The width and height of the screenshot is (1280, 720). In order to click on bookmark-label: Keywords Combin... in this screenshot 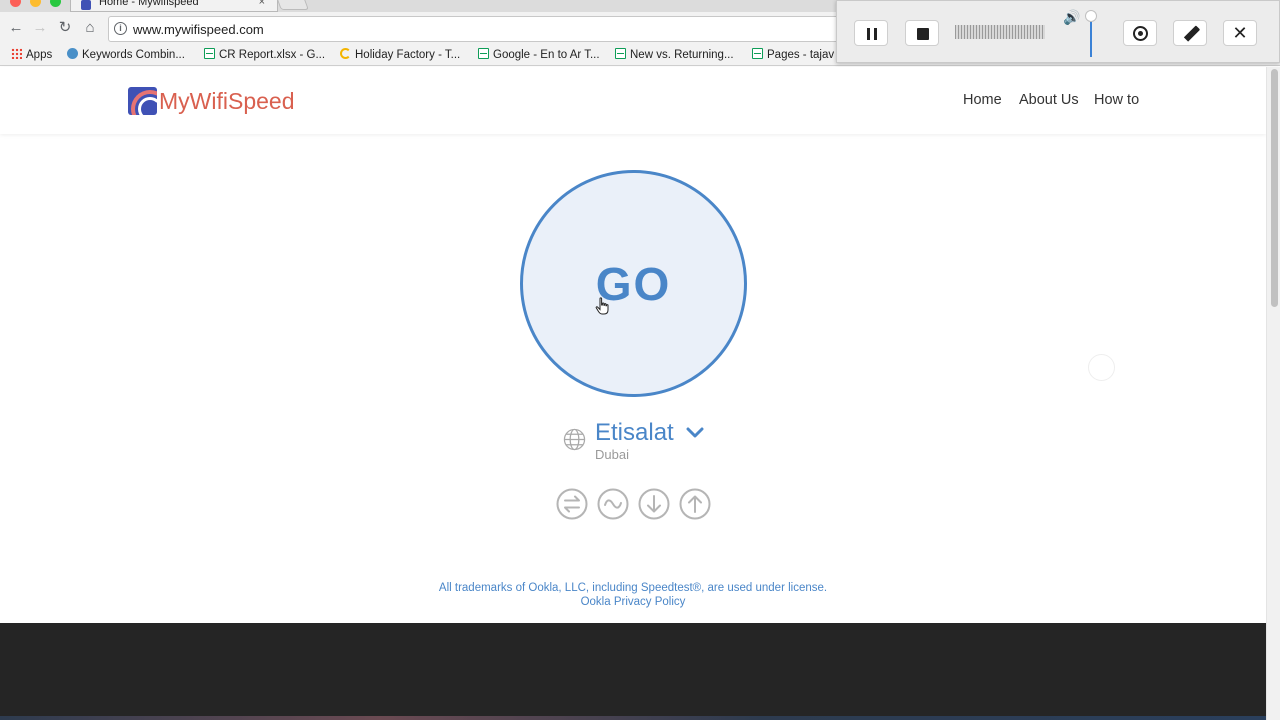, I will do `click(133, 55)`.